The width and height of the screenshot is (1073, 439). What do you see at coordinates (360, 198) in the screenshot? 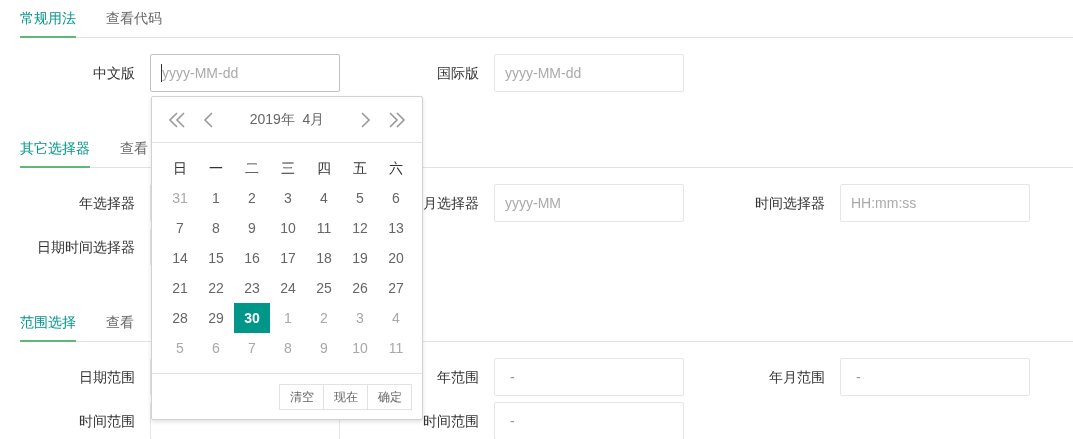
I see `day-cell: 5` at bounding box center [360, 198].